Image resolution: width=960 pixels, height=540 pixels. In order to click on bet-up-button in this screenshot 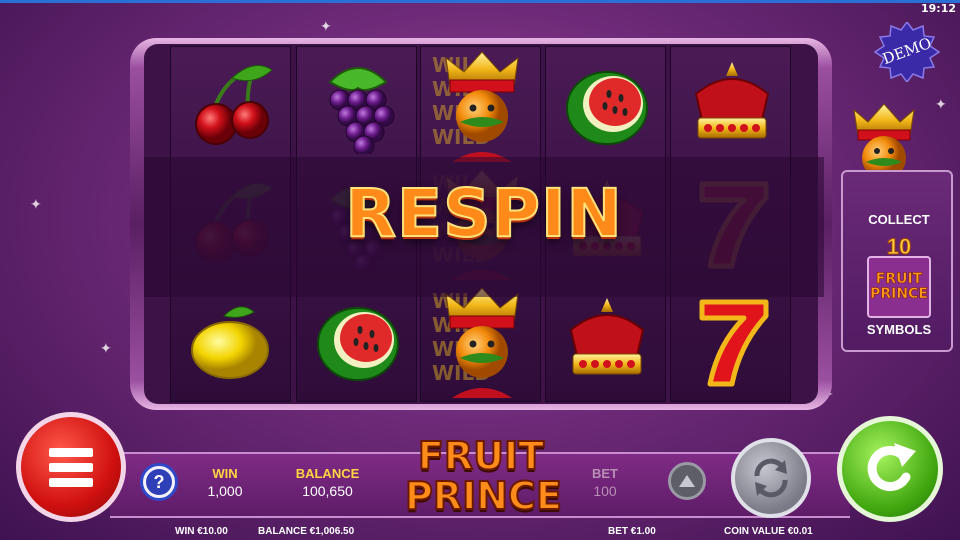, I will do `click(687, 481)`.